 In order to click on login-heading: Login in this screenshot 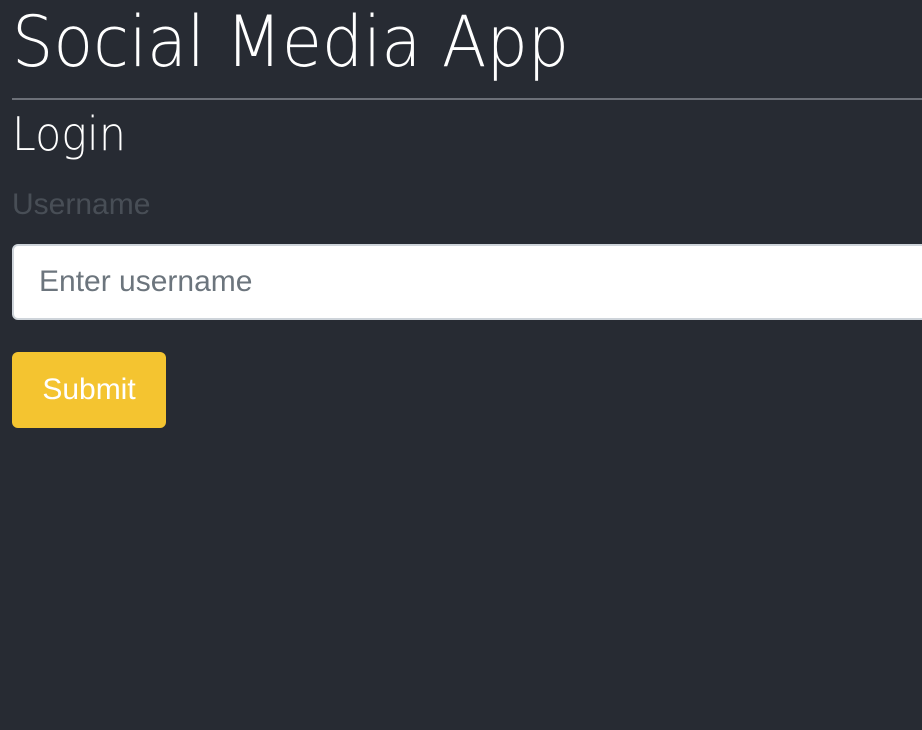, I will do `click(69, 134)`.